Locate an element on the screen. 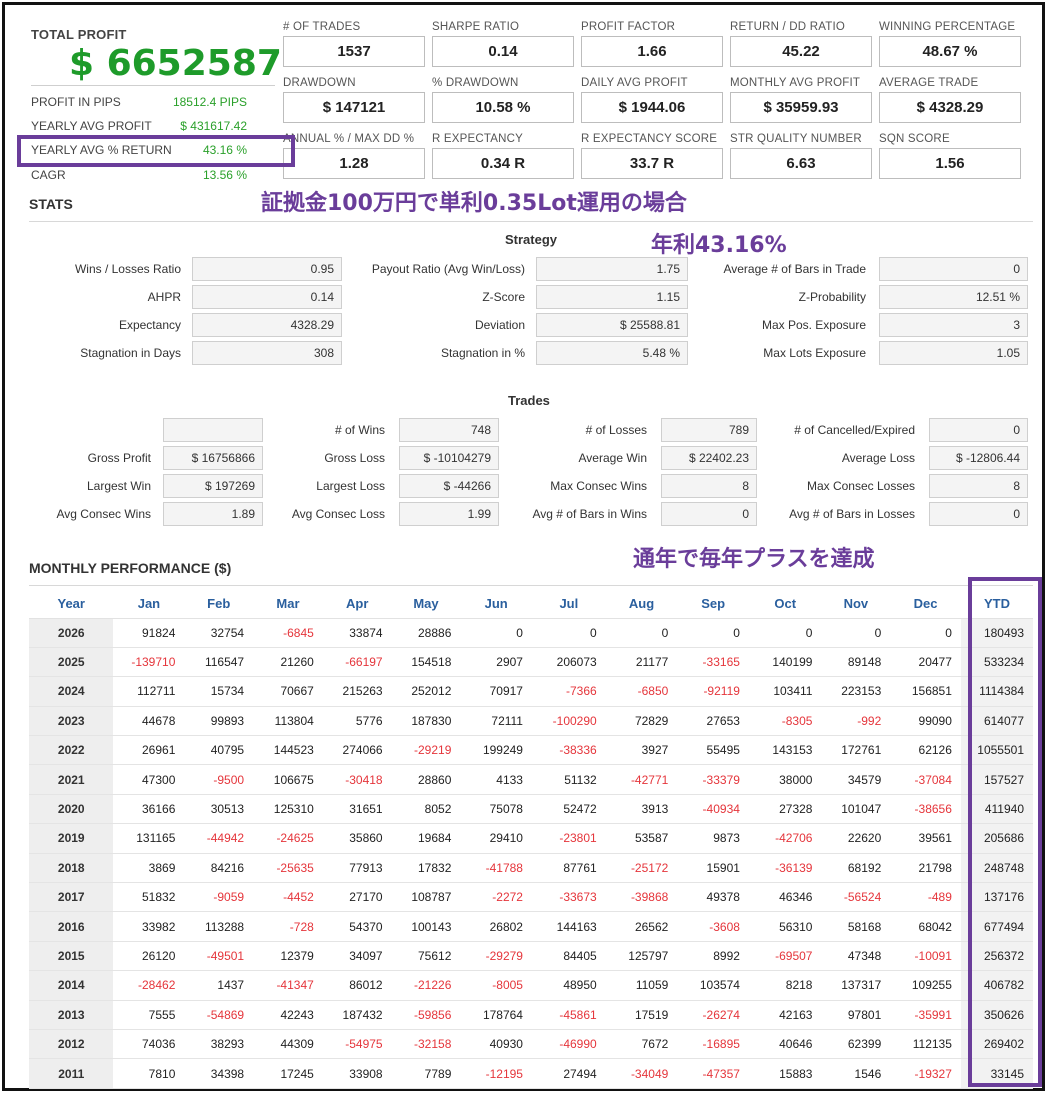  year-cell: 2018 is located at coordinates (71, 868).